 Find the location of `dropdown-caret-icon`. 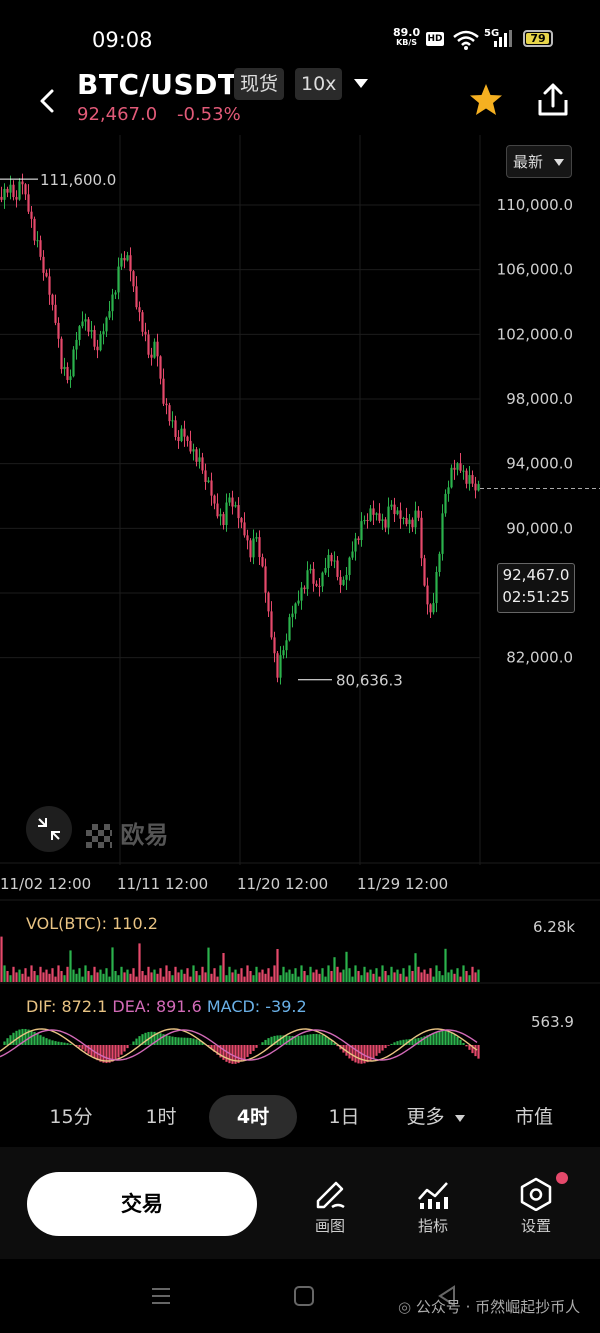

dropdown-caret-icon is located at coordinates (361, 84).